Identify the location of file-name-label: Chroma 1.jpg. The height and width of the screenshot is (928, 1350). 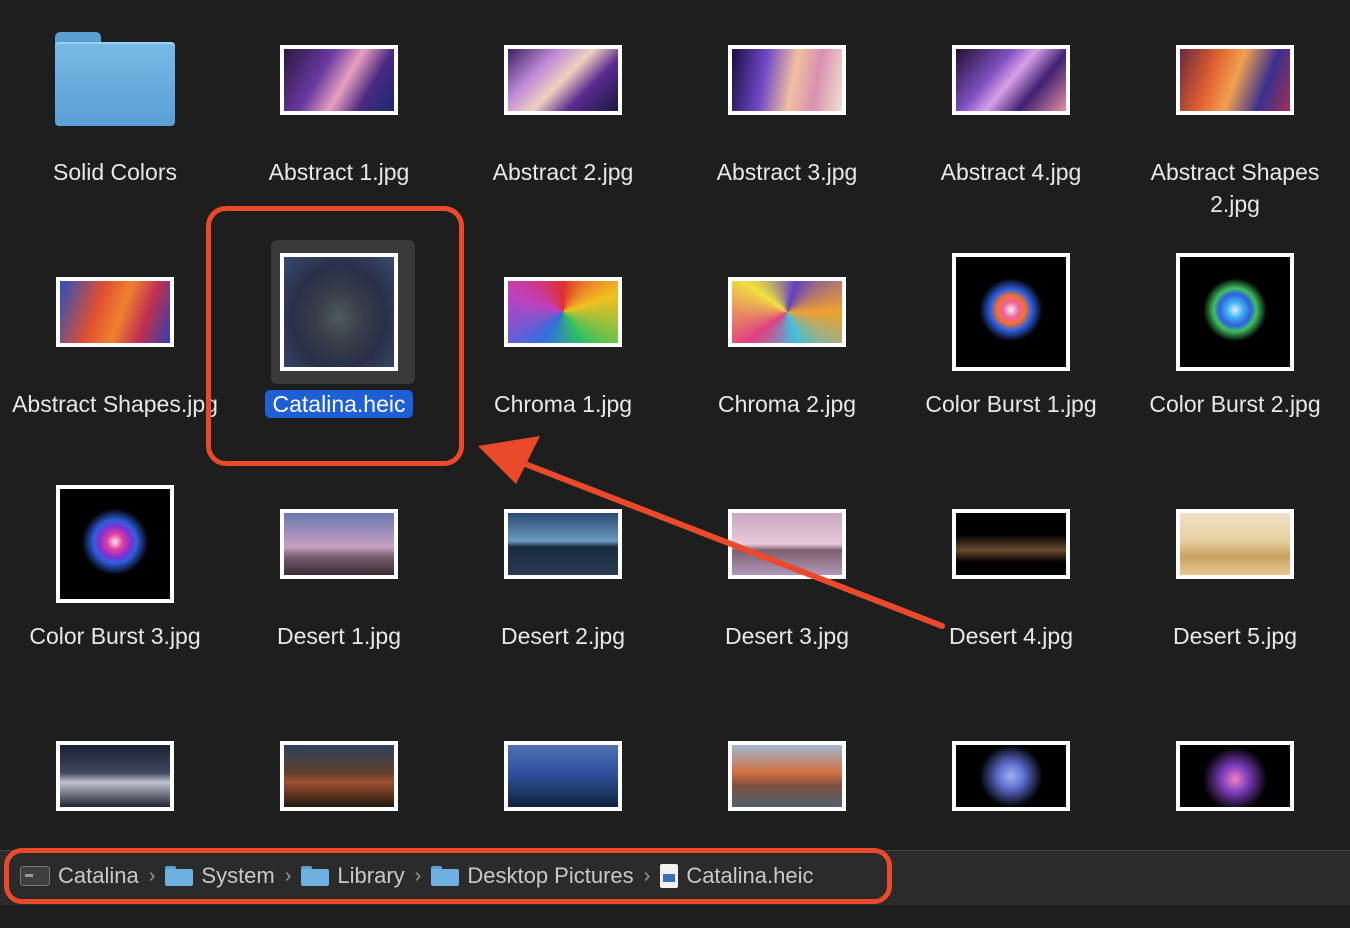
(563, 404).